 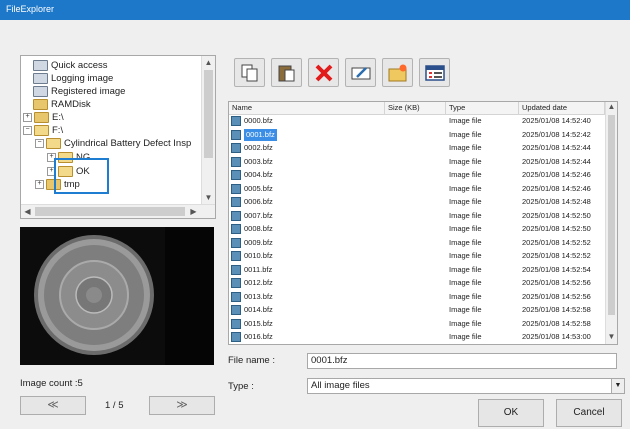 What do you see at coordinates (417, 337) in the screenshot?
I see `table-row: 0016.bfz Image file 2025/01/08 14:53:00` at bounding box center [417, 337].